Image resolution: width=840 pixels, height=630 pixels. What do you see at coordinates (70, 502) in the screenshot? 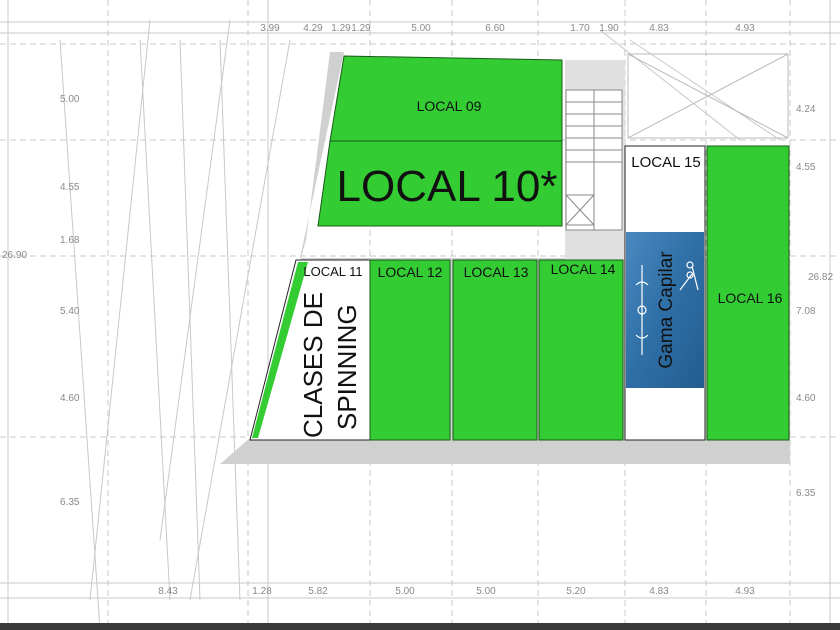
I see `dim-left-5: 6.35` at bounding box center [70, 502].